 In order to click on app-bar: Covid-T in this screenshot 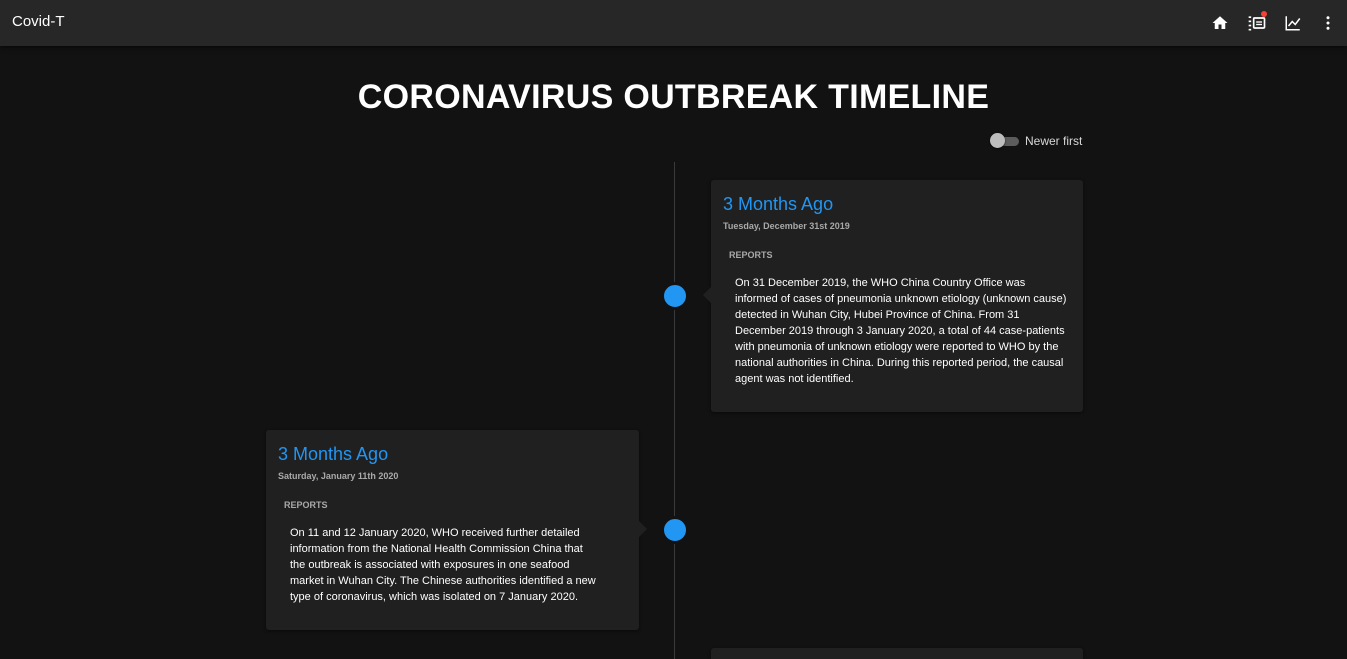, I will do `click(673, 23)`.